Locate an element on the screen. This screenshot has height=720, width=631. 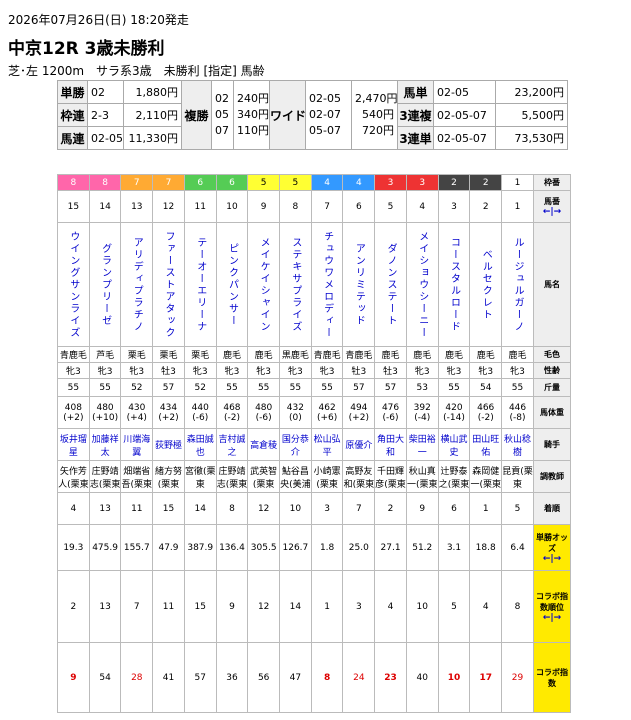
jockey-link: 秋山稔樹 is located at coordinates (517, 446).